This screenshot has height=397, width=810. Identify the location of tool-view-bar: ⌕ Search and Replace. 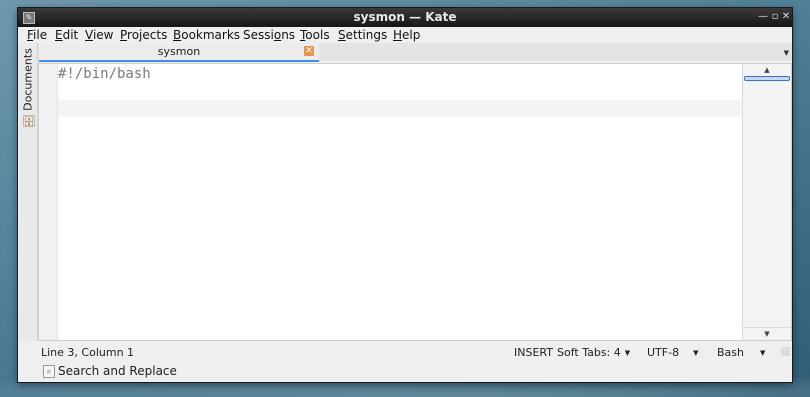
(415, 371).